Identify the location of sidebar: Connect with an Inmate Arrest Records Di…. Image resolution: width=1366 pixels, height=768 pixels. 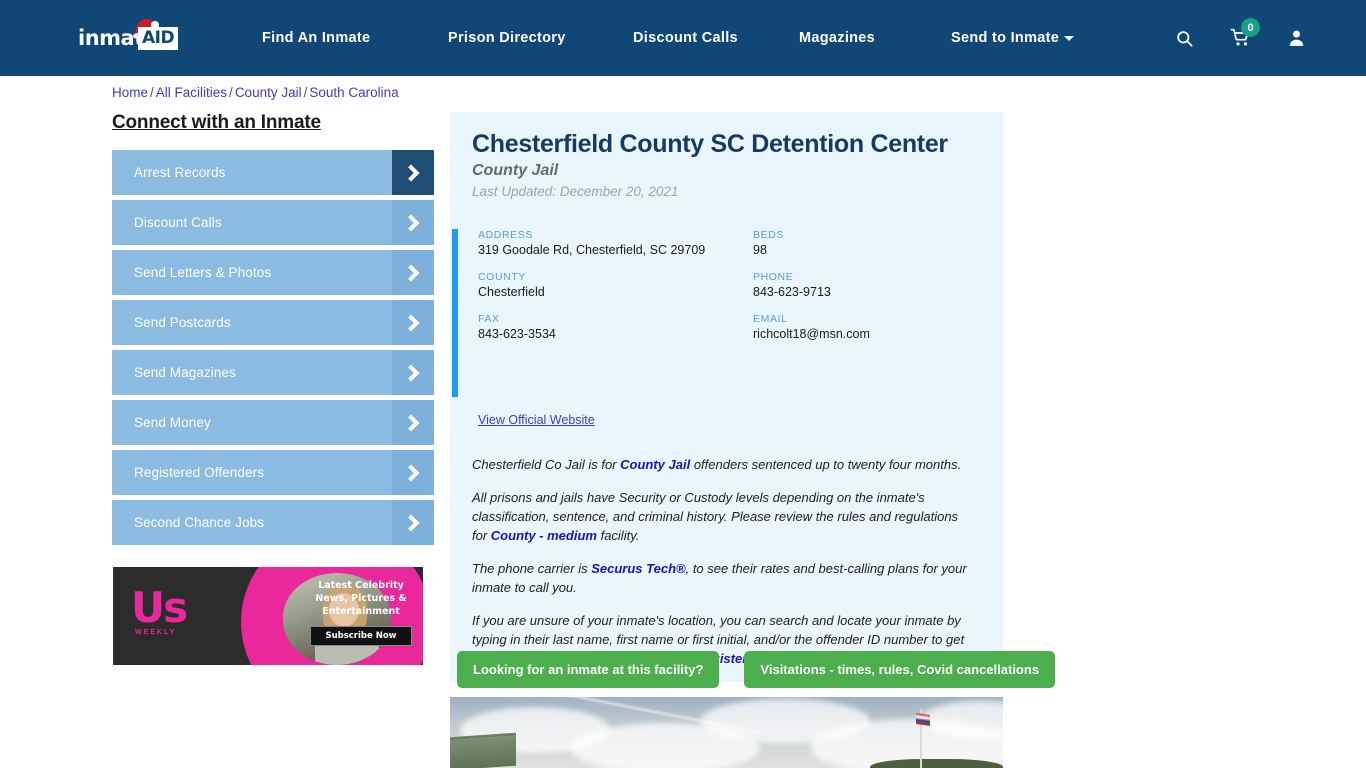
(273, 331).